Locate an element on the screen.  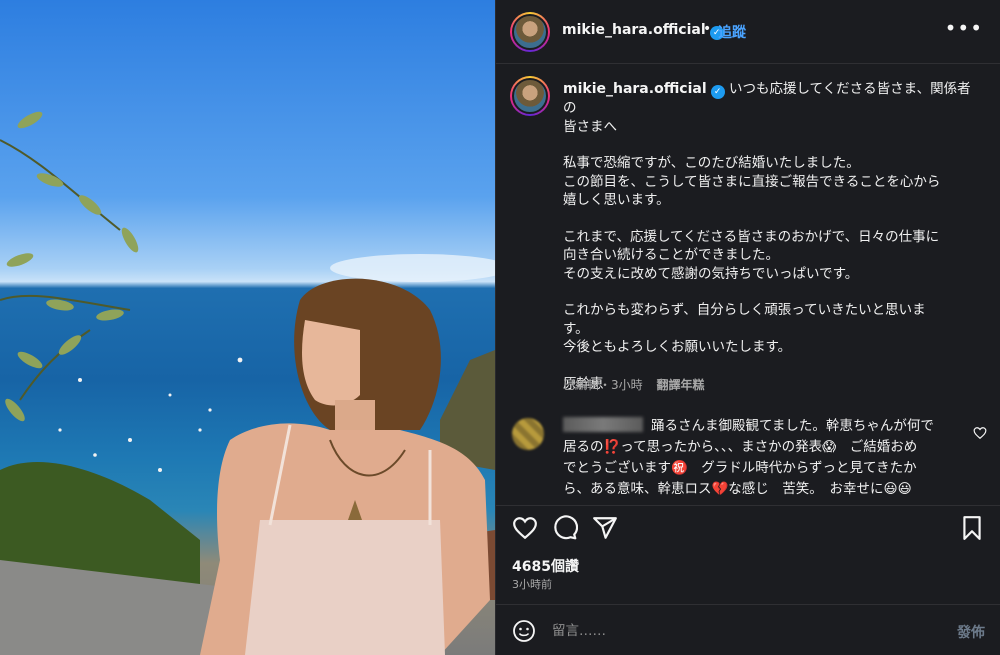
comment-input is located at coordinates (732, 631).